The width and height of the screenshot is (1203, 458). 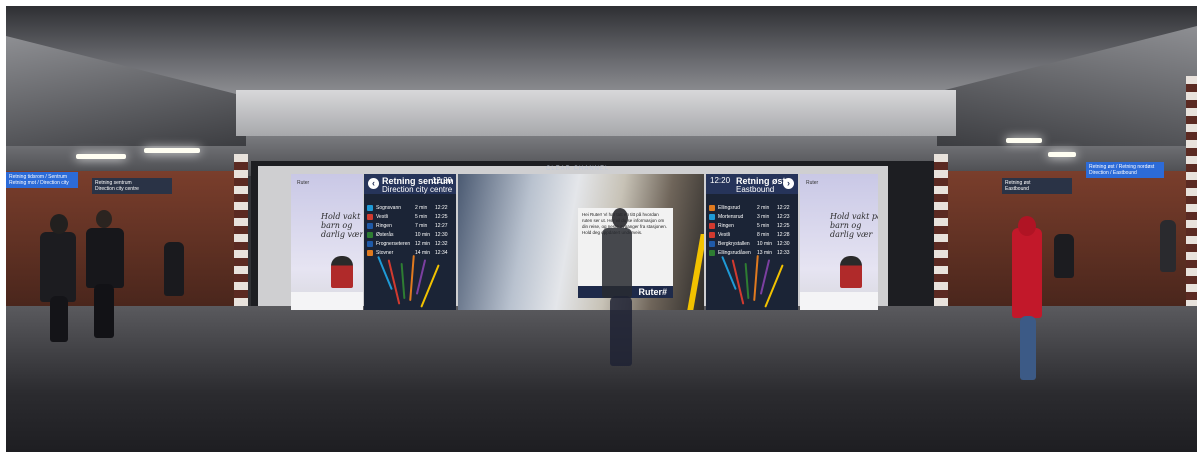 I want to click on clear-channel-logo: CLEAR CHANNEL, so click(x=578, y=169).